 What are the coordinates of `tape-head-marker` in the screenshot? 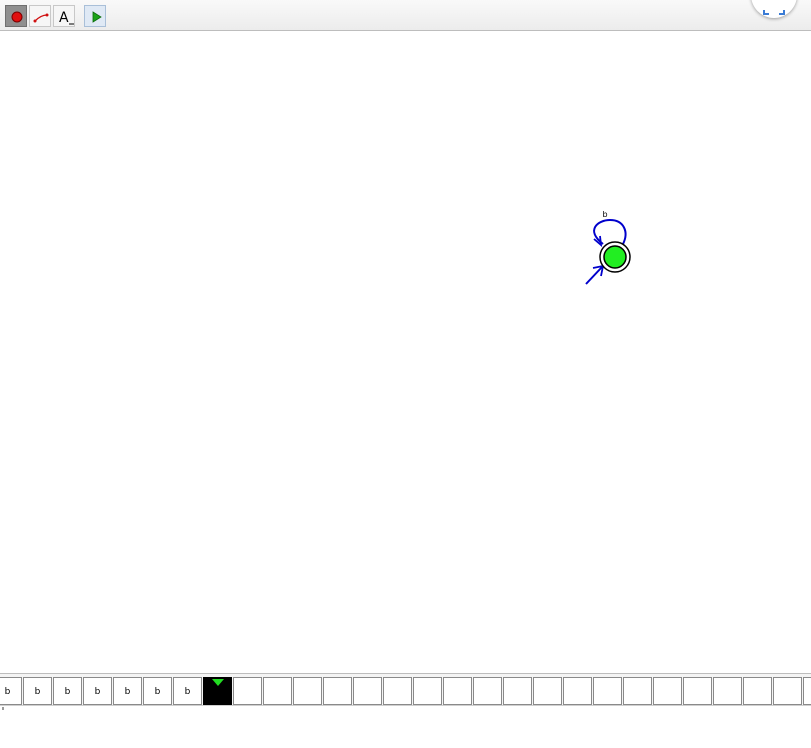 It's located at (218, 682).